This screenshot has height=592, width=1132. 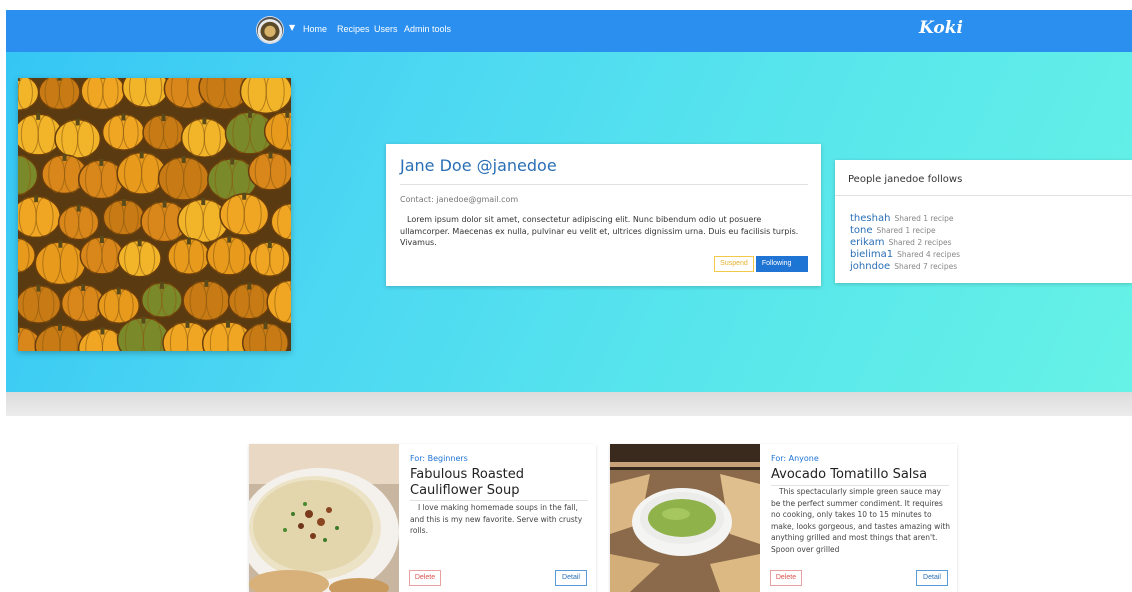 What do you see at coordinates (926, 266) in the screenshot?
I see `shared-count: Shared 7 recipes` at bounding box center [926, 266].